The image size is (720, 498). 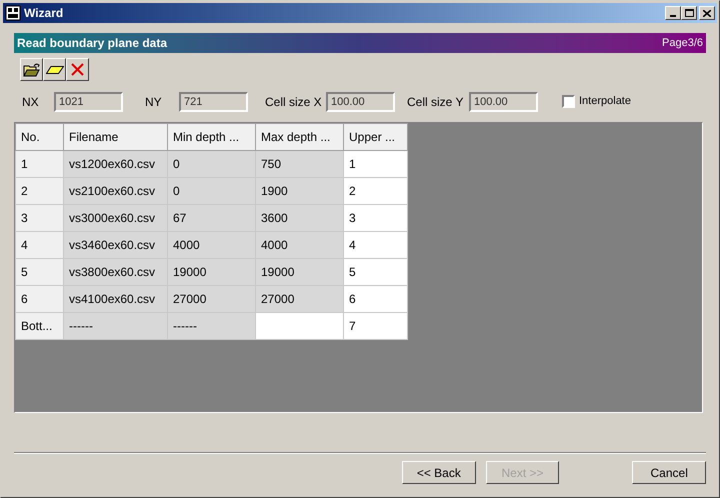 I want to click on row-header: 2, so click(x=40, y=191).